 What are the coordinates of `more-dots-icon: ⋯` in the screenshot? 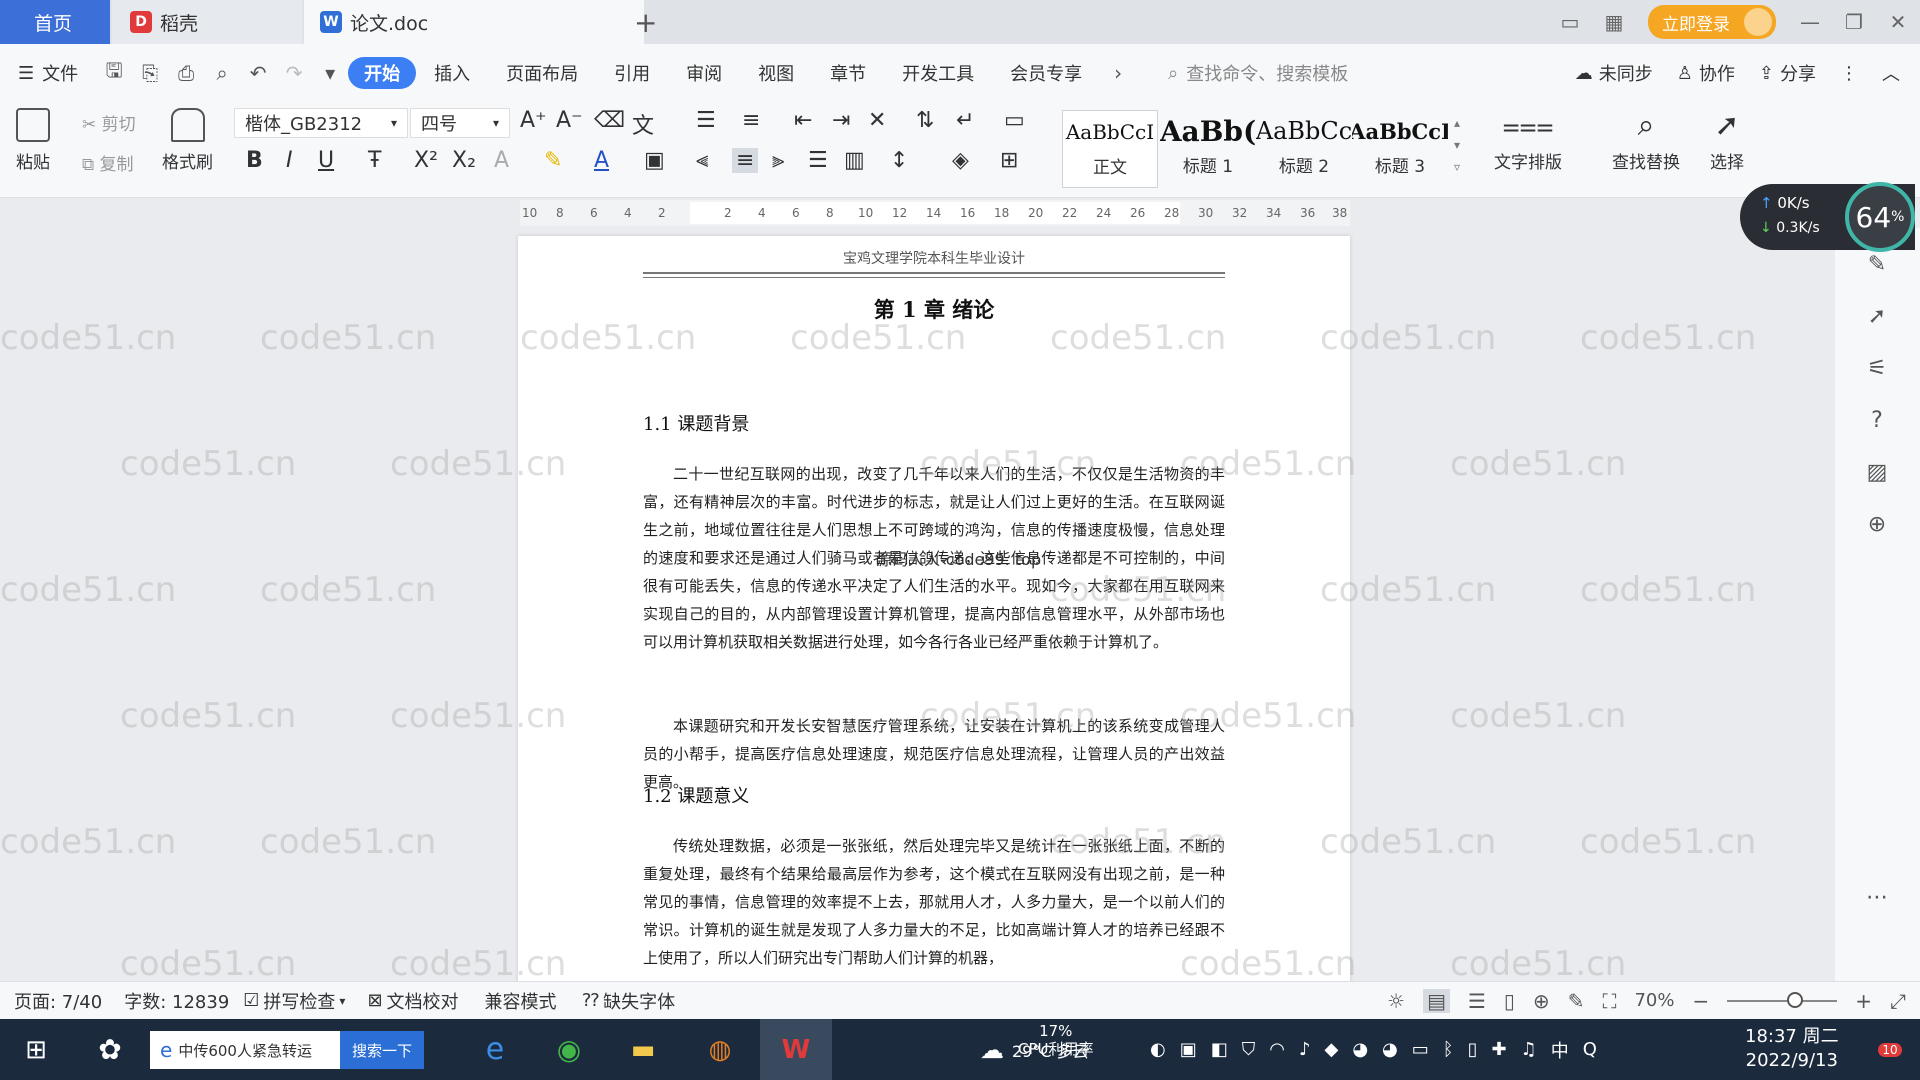 It's located at (1877, 897).